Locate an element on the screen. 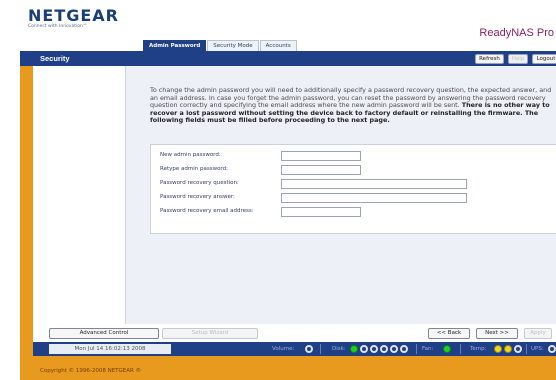 The image size is (556, 380). volume-status-icon is located at coordinates (309, 349).